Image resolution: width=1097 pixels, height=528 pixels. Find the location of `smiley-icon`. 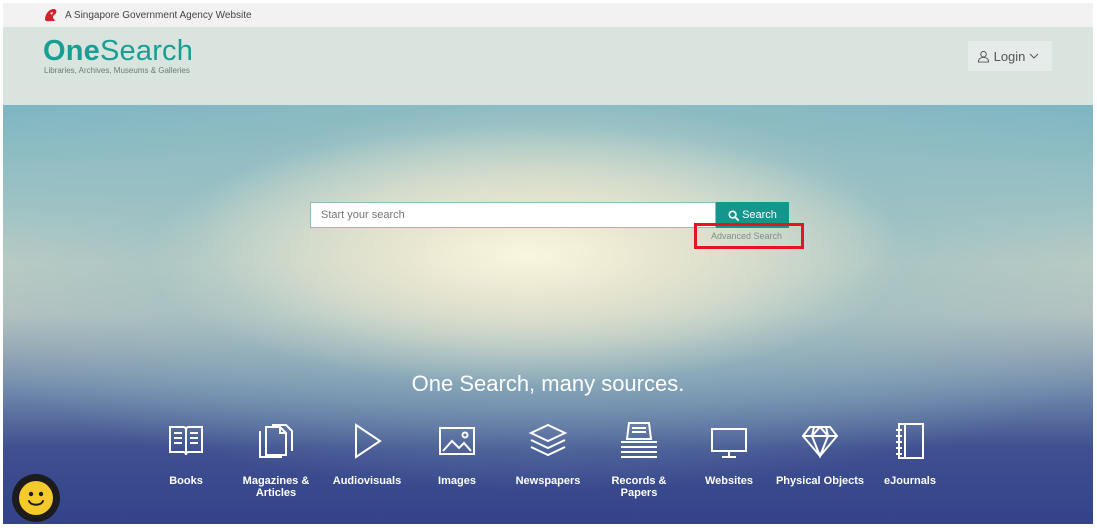

smiley-icon is located at coordinates (36, 498).